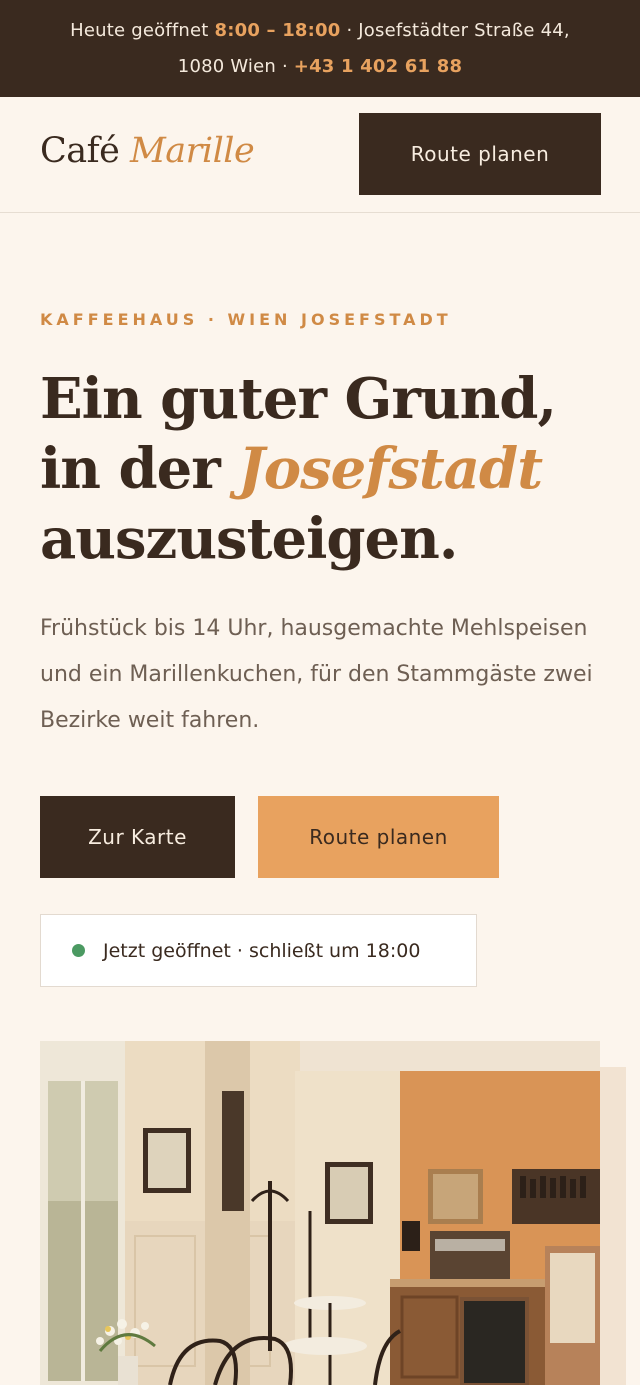 Image resolution: width=640 pixels, height=1385 pixels. Describe the element at coordinates (80, 151) in the screenshot. I see `logo-main: Café` at that location.